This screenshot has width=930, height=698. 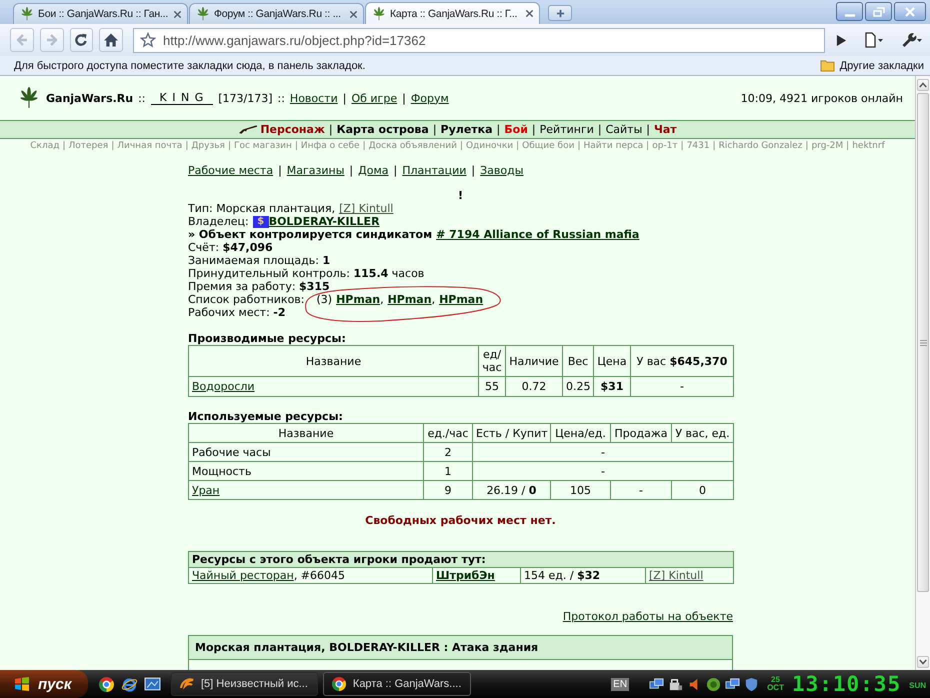 What do you see at coordinates (516, 129) in the screenshot?
I see `nav-link: Бой` at bounding box center [516, 129].